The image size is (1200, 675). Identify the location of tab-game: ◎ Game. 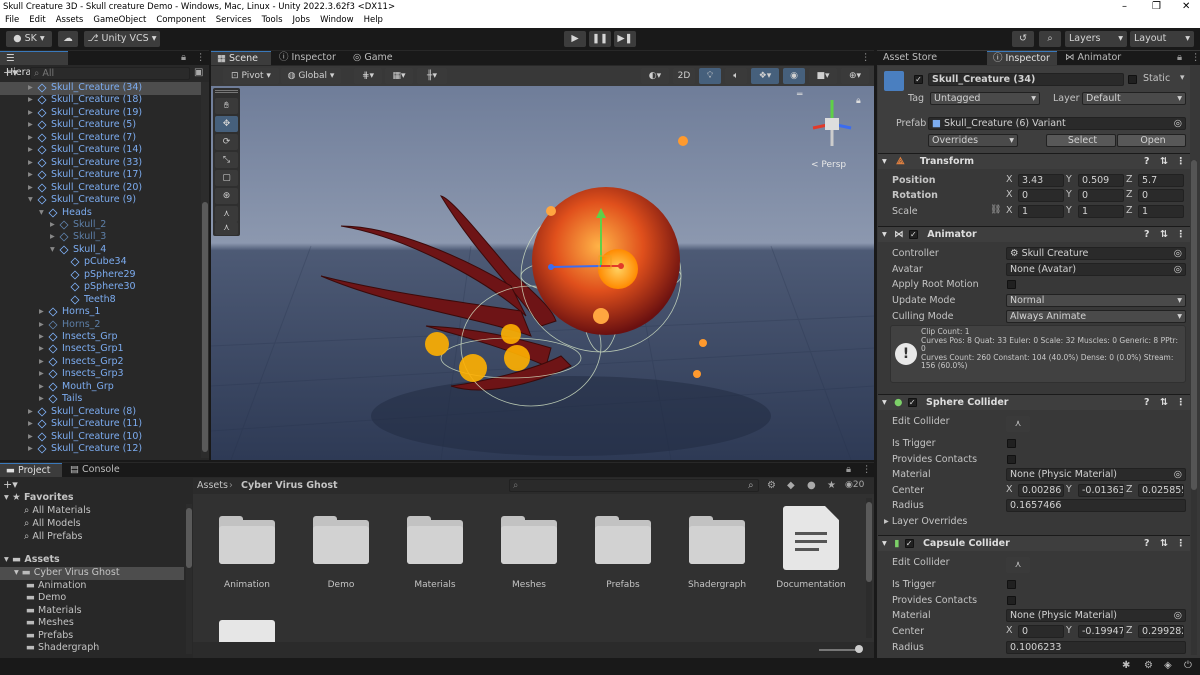
(377, 58).